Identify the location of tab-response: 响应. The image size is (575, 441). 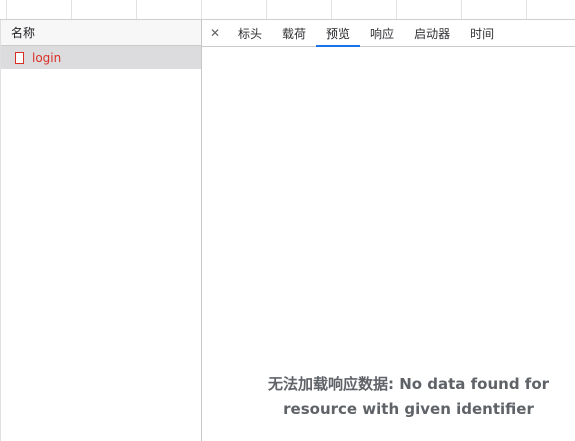
(382, 33).